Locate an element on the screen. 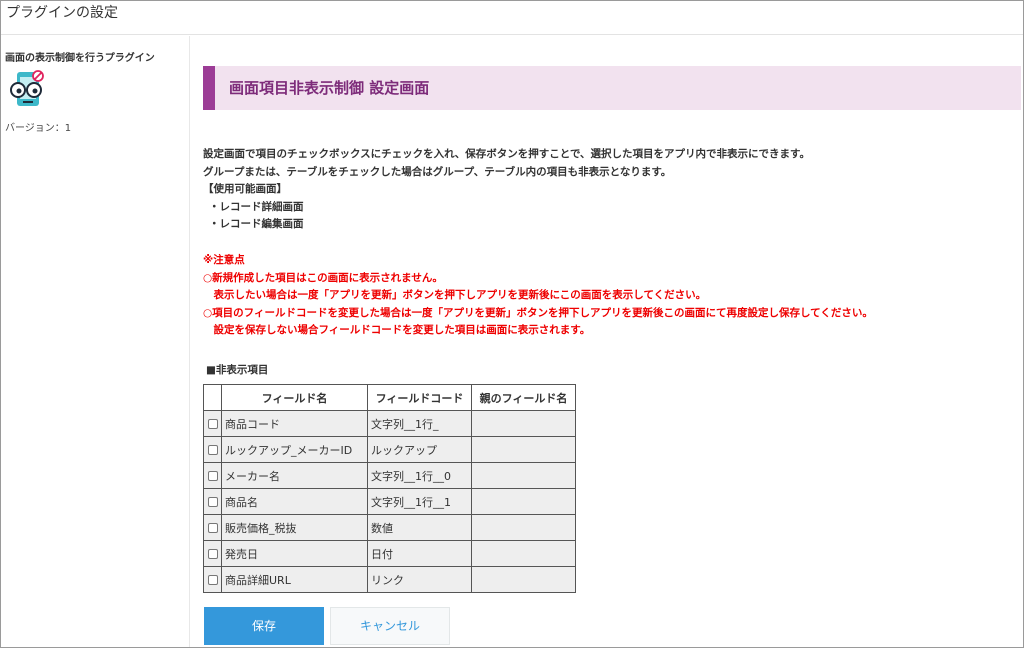 The width and height of the screenshot is (1024, 648). table-header-row: フィールド名 フィールドコード 親のフィールド名 is located at coordinates (389, 397).